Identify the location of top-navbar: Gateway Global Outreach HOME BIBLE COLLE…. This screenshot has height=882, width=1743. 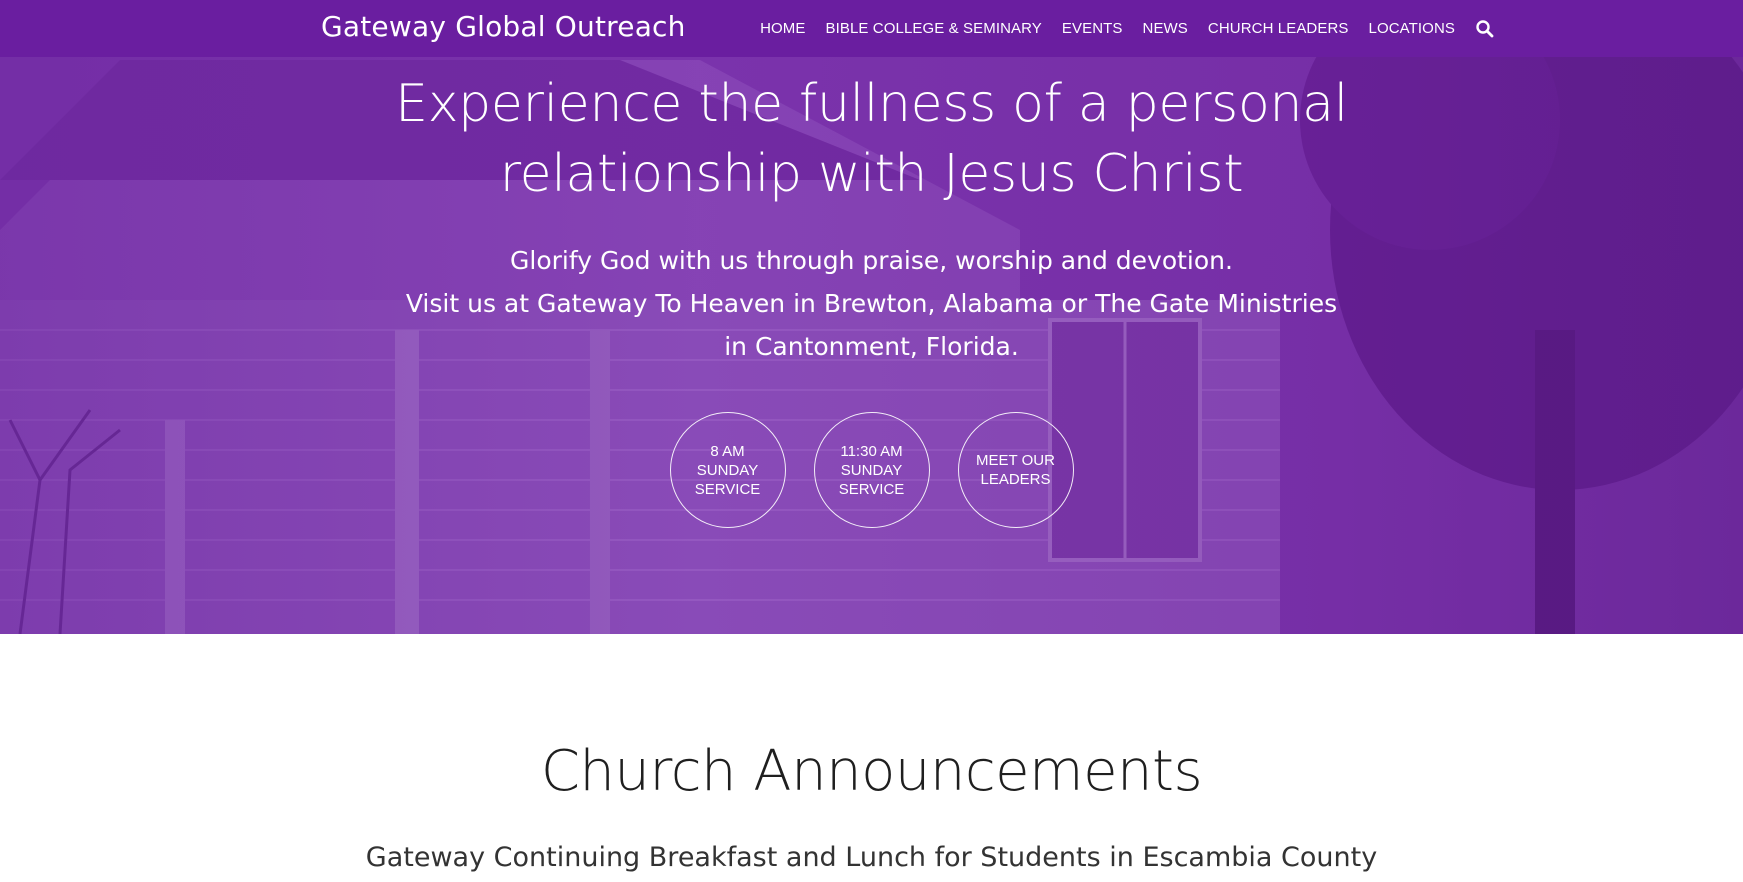
(871, 28).